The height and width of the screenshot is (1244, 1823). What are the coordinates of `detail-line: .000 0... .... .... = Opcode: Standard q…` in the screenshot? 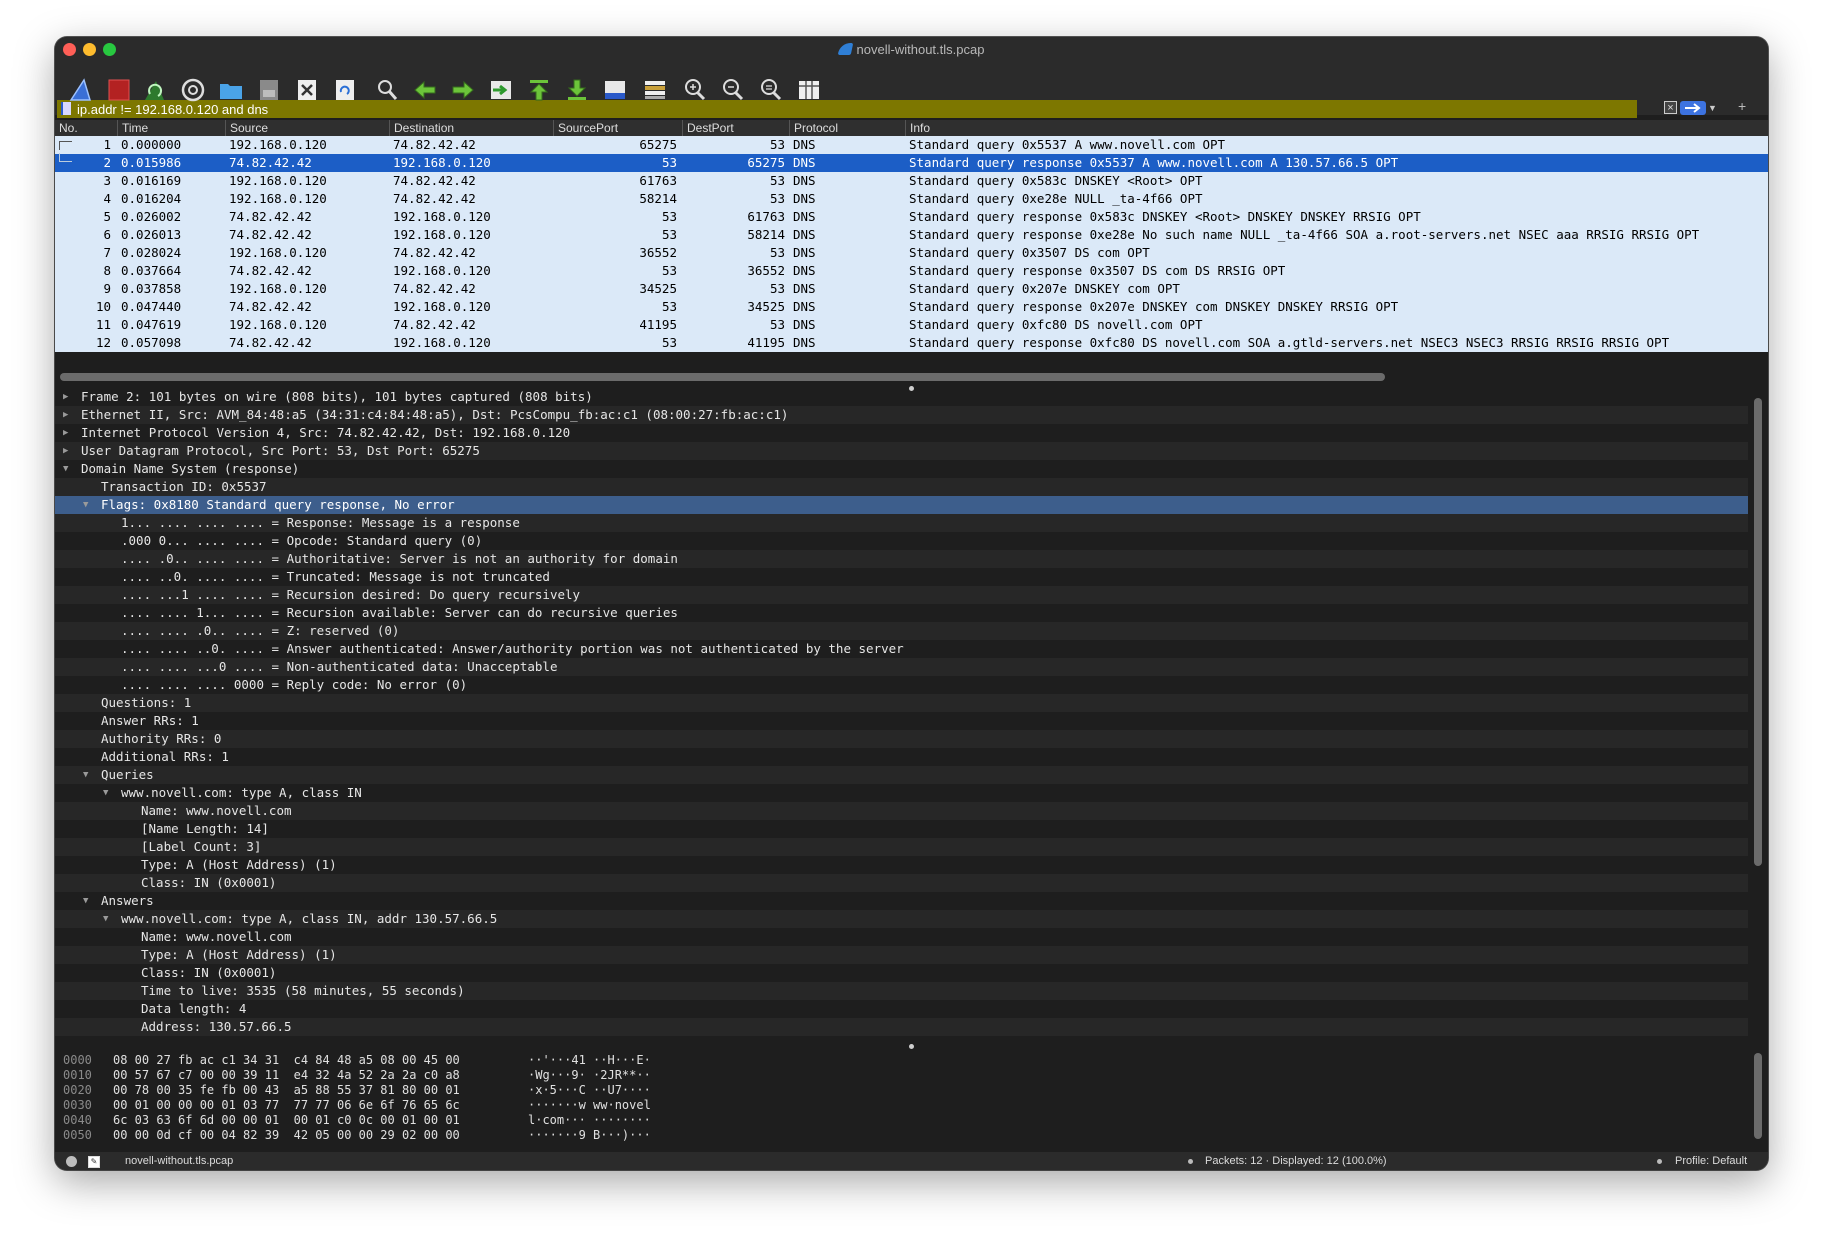 It's located at (901, 541).